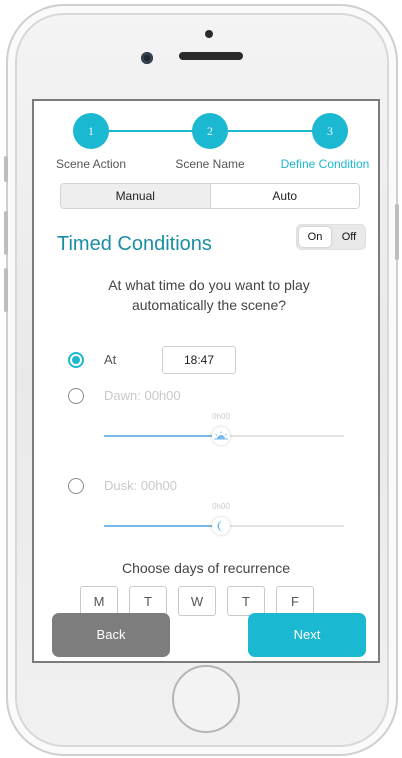 The image size is (402, 758). Describe the element at coordinates (91, 131) in the screenshot. I see `step-1-circle: 1` at that location.